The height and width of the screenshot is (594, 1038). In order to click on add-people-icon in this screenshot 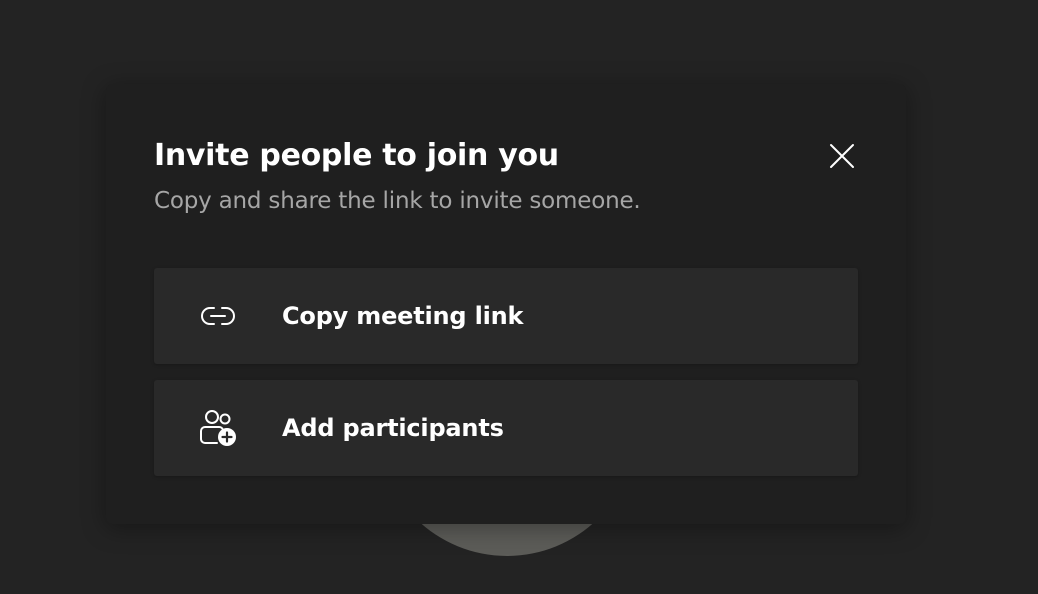, I will do `click(218, 428)`.